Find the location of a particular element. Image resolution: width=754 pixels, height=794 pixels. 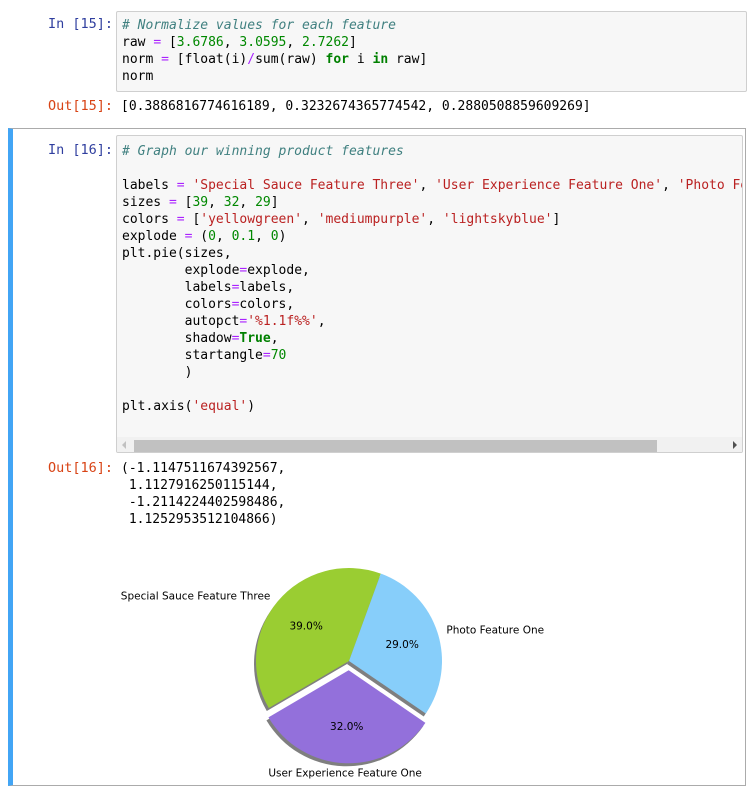

pie-category-label: Special Sauce Feature Three is located at coordinates (196, 597).